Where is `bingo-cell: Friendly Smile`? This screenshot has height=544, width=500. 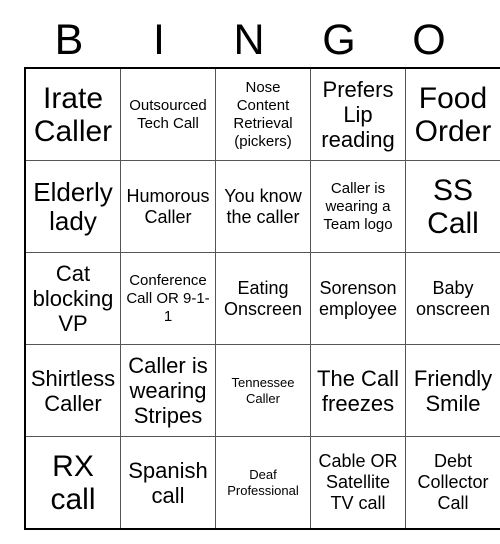 bingo-cell: Friendly Smile is located at coordinates (452, 390).